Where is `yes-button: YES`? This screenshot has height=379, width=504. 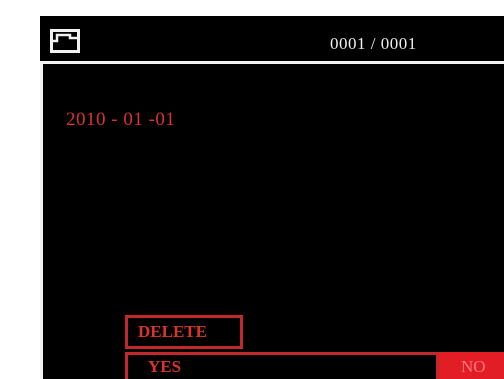
yes-button: YES is located at coordinates (282, 365).